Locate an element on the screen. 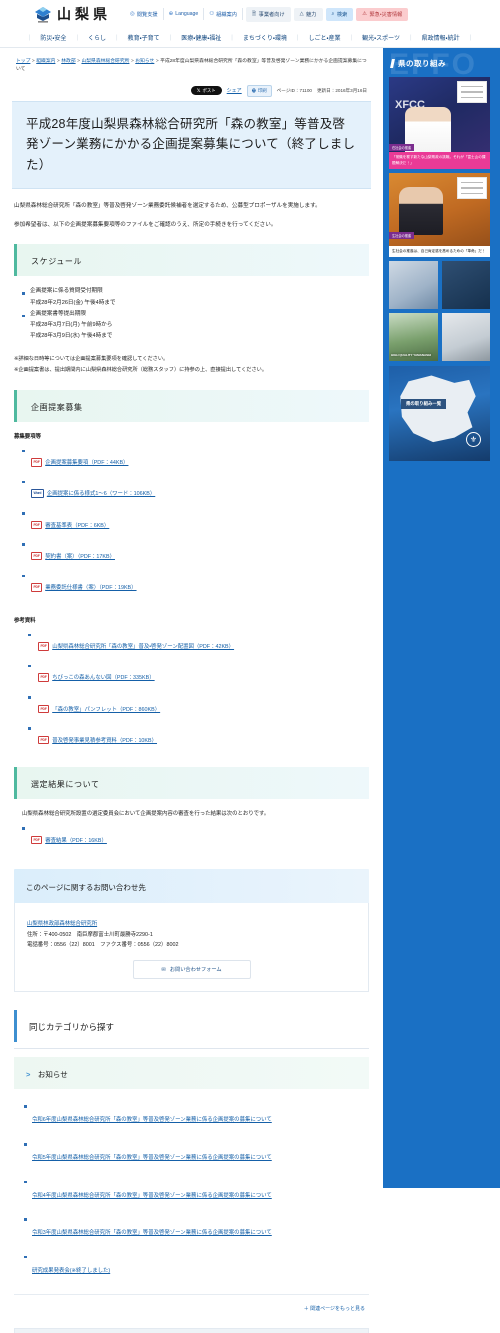 Image resolution: width=500 pixels, height=1333 pixels. section-heading-schedule: スケジュール is located at coordinates (191, 260).